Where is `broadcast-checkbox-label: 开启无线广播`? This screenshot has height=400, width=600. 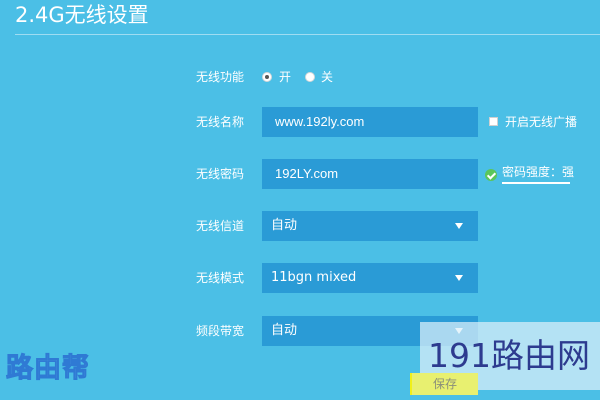
broadcast-checkbox-label: 开启无线广播 is located at coordinates (541, 122).